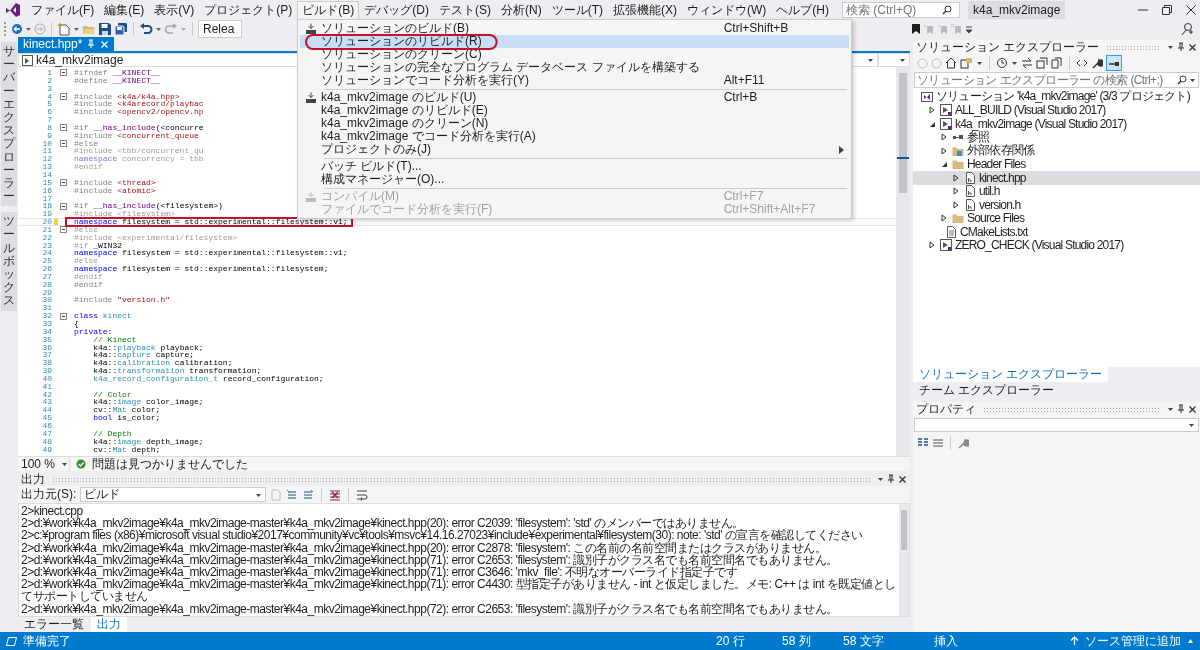  What do you see at coordinates (987, 390) in the screenshot?
I see `panel-tab: チーム エクスプローラー` at bounding box center [987, 390].